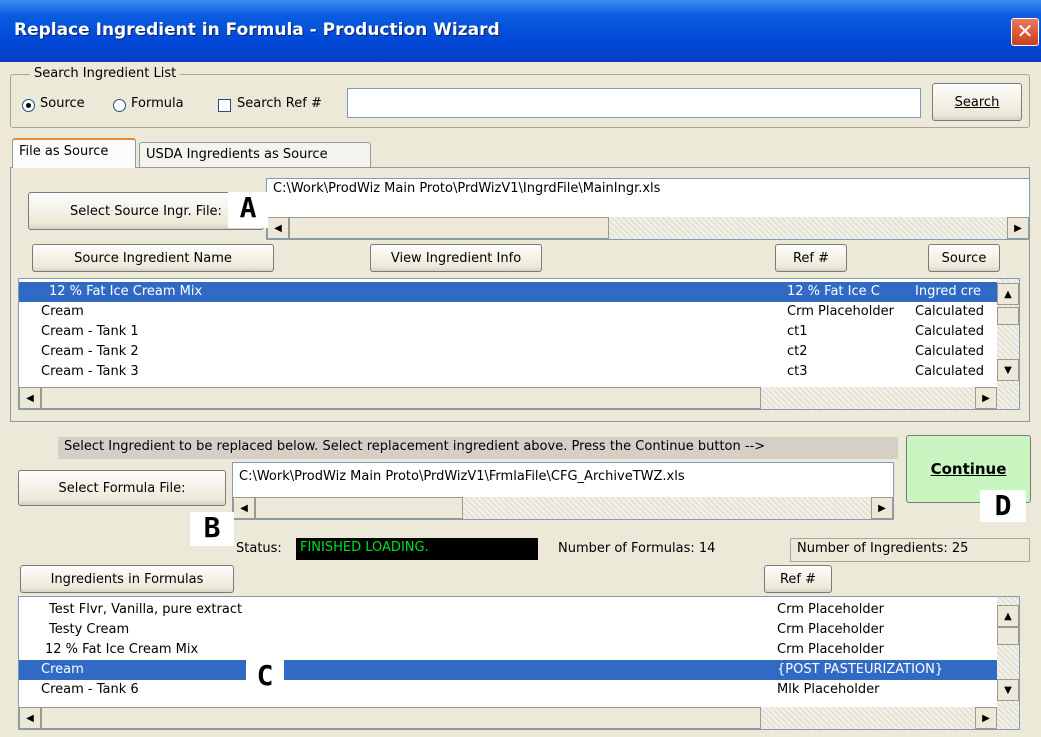 The height and width of the screenshot is (737, 1041). What do you see at coordinates (157, 103) in the screenshot?
I see `radio-formula-label: Formula` at bounding box center [157, 103].